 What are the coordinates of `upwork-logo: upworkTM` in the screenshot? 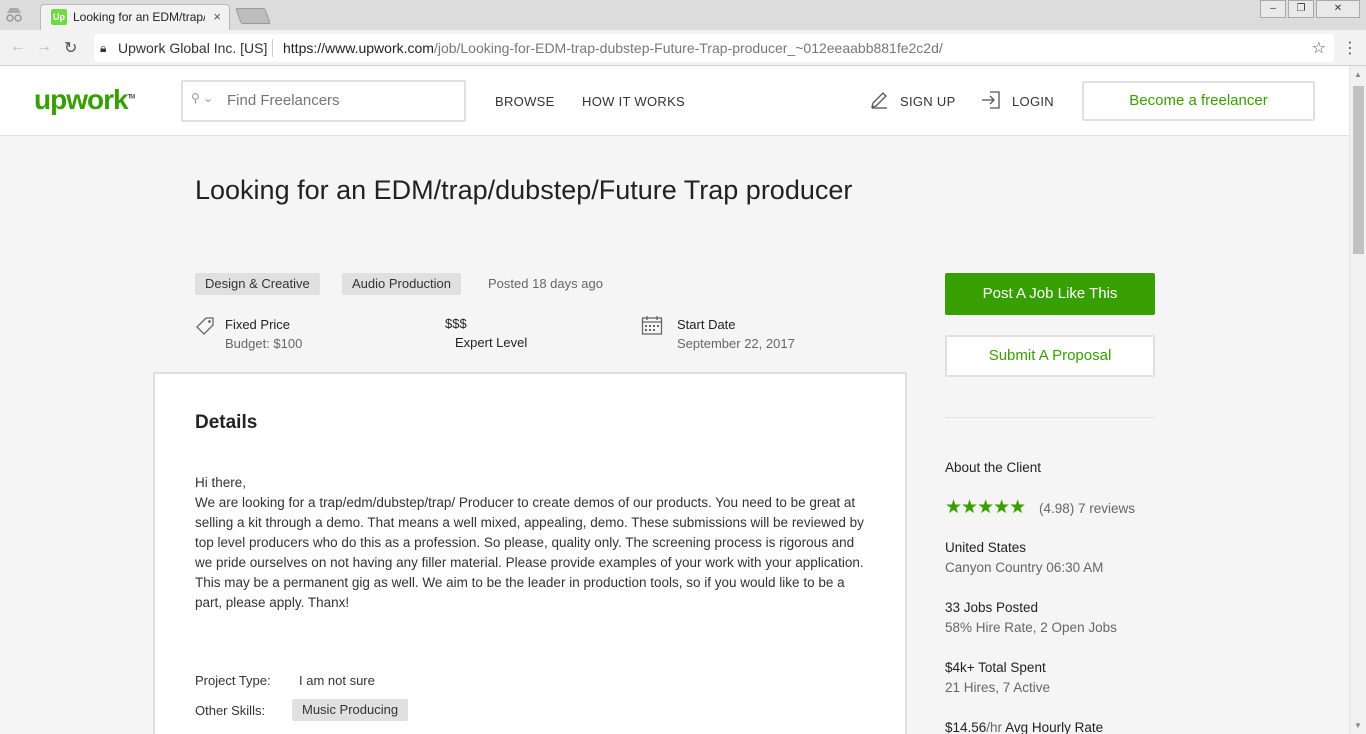 It's located at (85, 100).